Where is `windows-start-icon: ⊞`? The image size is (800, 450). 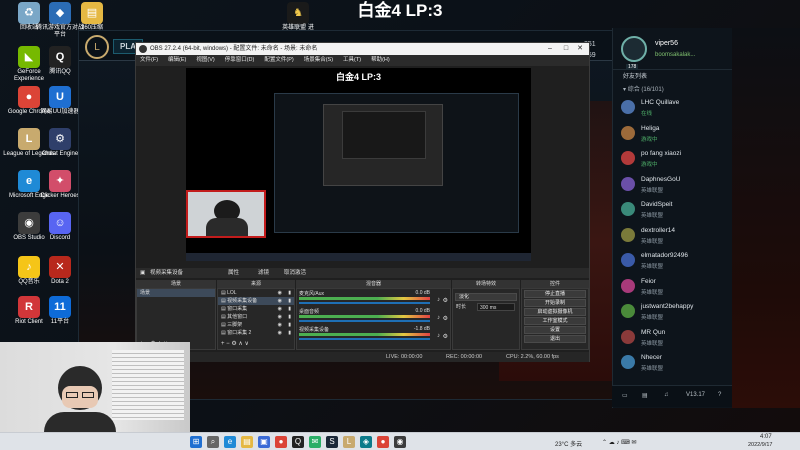 windows-start-icon: ⊞ is located at coordinates (196, 442).